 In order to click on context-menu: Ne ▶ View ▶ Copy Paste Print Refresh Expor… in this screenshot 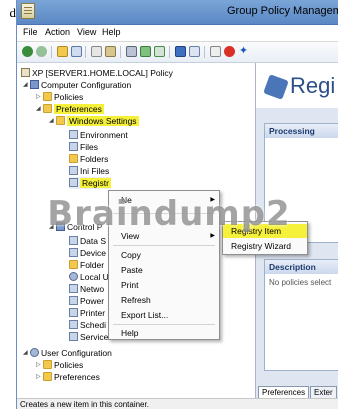, I will do `click(164, 265)`.